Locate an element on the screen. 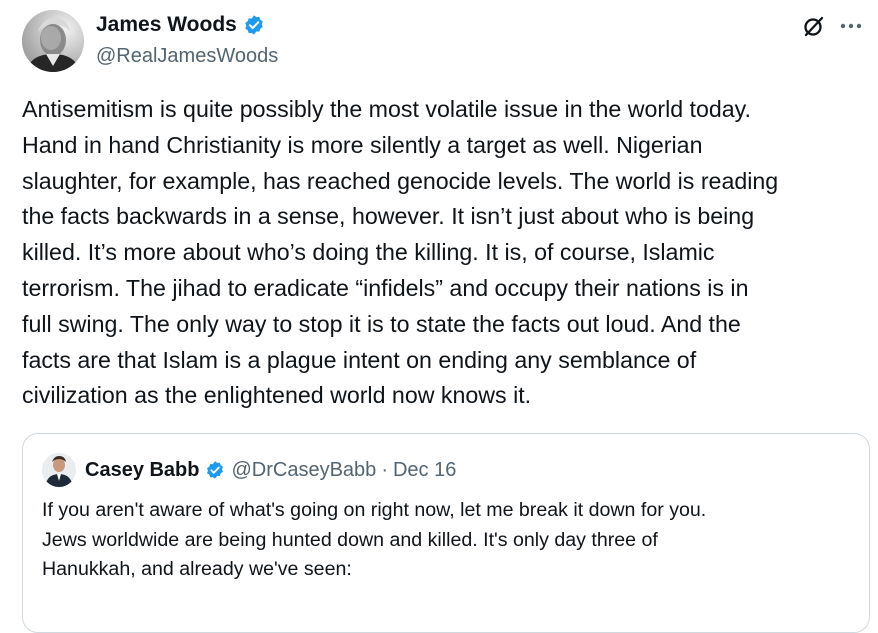 This screenshot has height=633, width=878. author-avatar is located at coordinates (53, 41).